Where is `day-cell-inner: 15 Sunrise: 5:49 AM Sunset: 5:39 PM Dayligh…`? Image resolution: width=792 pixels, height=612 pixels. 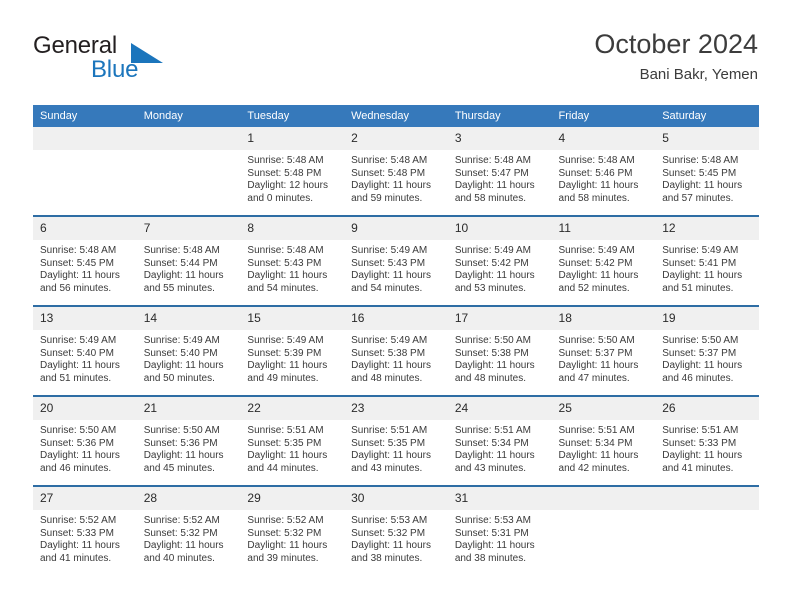 day-cell-inner: 15 Sunrise: 5:49 AM Sunset: 5:39 PM Dayligh… is located at coordinates (292, 351).